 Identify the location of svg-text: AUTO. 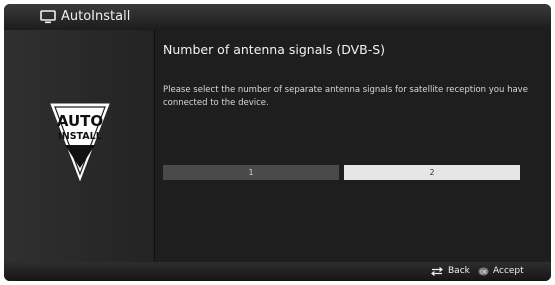
(80, 121).